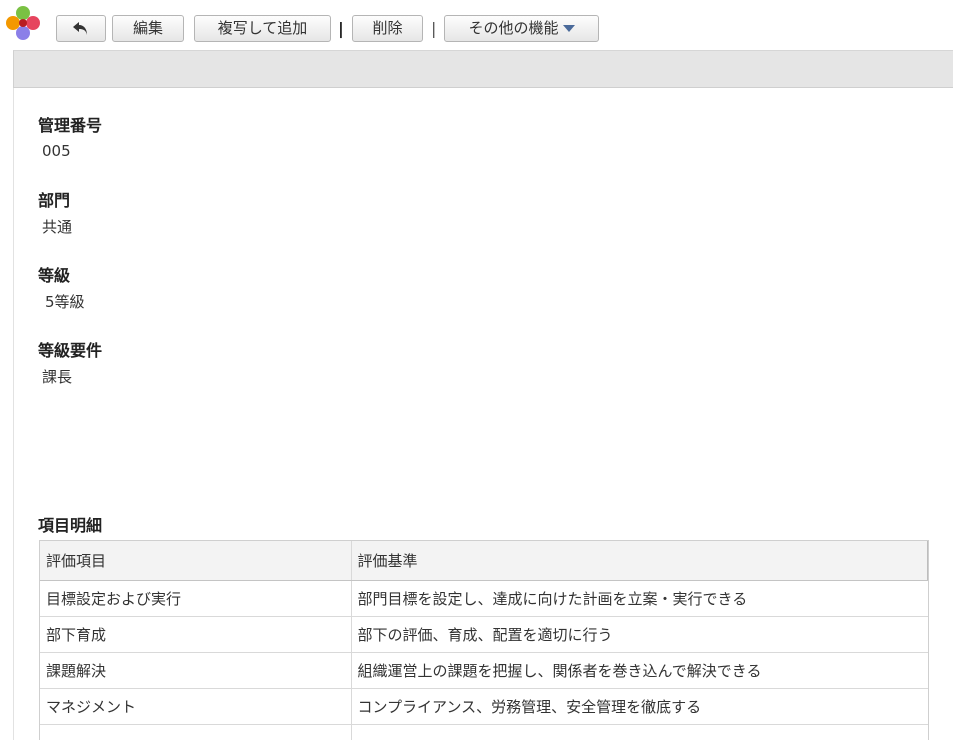 The width and height of the screenshot is (953, 740). What do you see at coordinates (13, 414) in the screenshot?
I see `left-border` at bounding box center [13, 414].